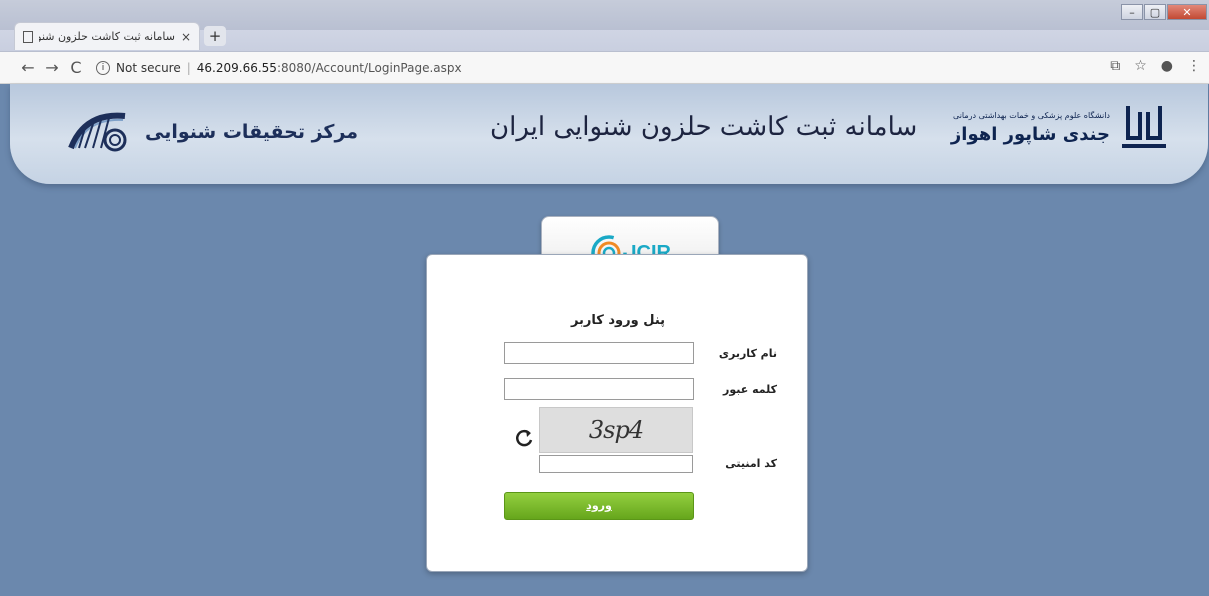 The width and height of the screenshot is (1209, 596). I want to click on profile-icon: ●, so click(1167, 66).